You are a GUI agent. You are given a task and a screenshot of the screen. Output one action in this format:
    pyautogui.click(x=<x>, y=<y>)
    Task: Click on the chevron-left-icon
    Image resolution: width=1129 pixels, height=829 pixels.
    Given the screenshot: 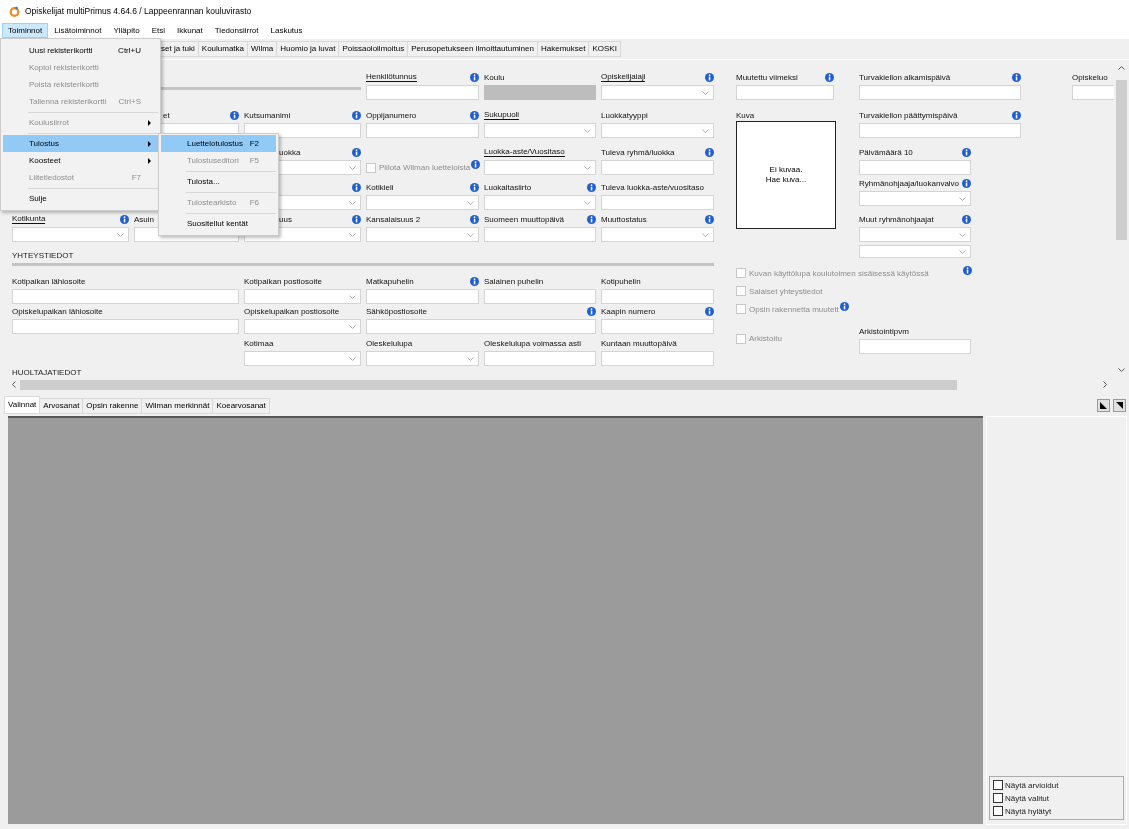 What is the action you would take?
    pyautogui.click(x=14, y=384)
    